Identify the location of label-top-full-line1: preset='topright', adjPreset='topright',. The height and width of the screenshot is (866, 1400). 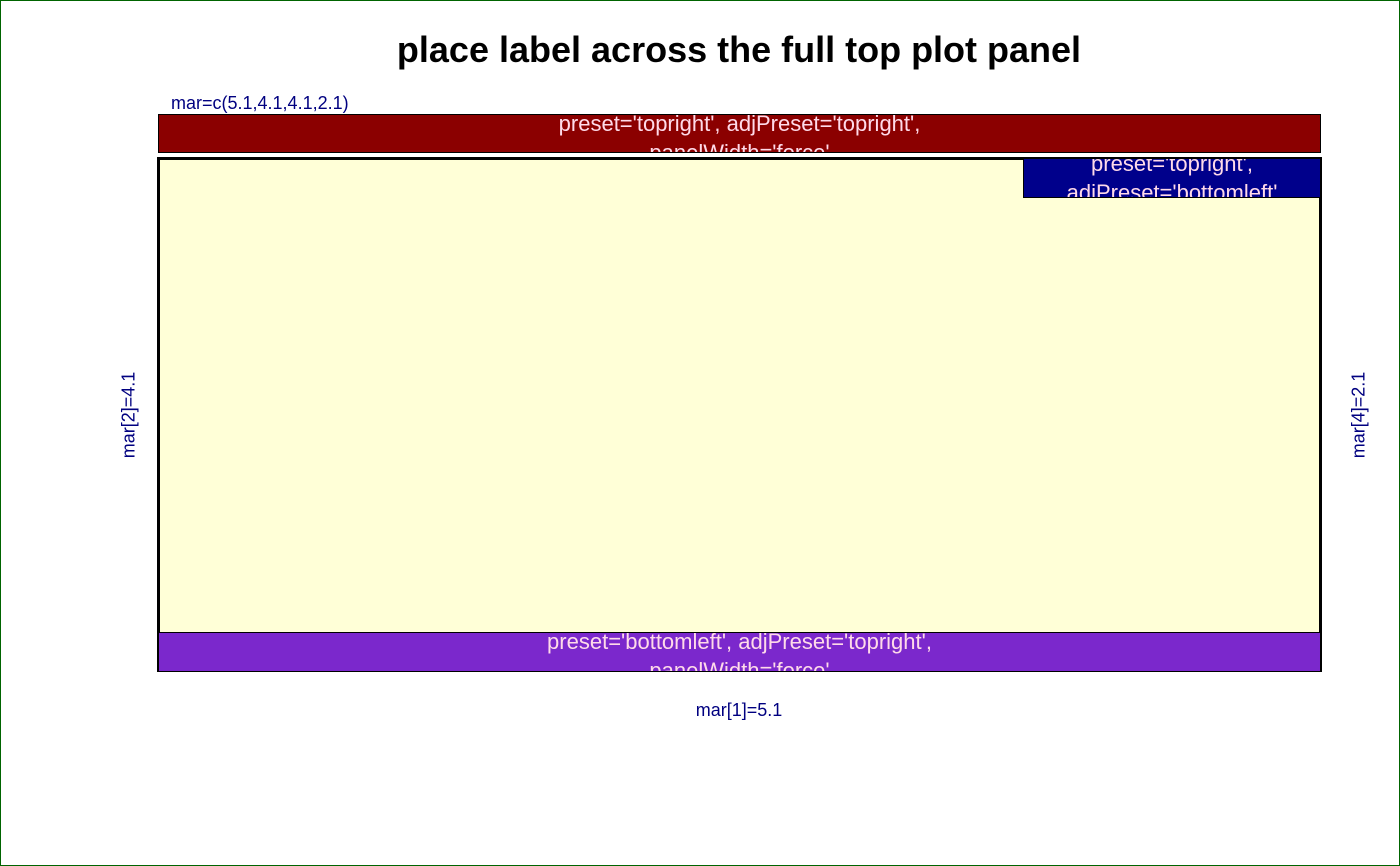
(739, 125).